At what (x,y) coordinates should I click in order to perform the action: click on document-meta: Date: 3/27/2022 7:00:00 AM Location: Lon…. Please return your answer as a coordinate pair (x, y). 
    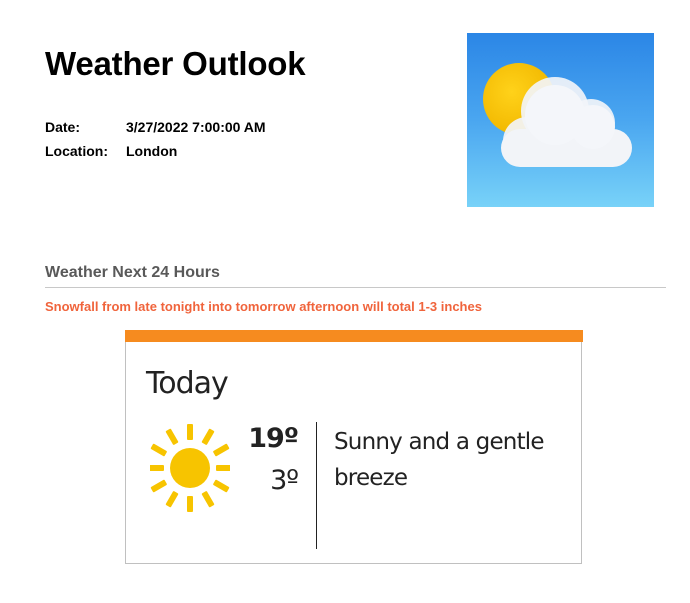
    Looking at the image, I should click on (155, 139).